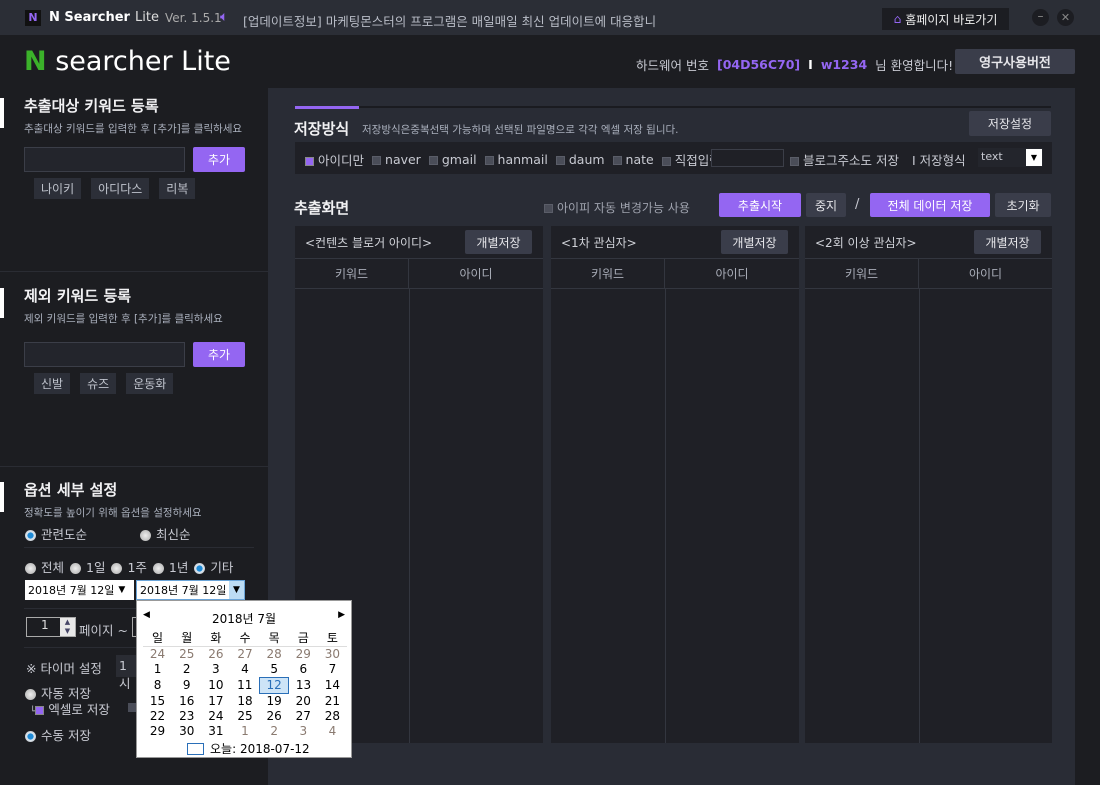 The width and height of the screenshot is (1100, 785). I want to click on period-radio-2: 1주, so click(129, 566).